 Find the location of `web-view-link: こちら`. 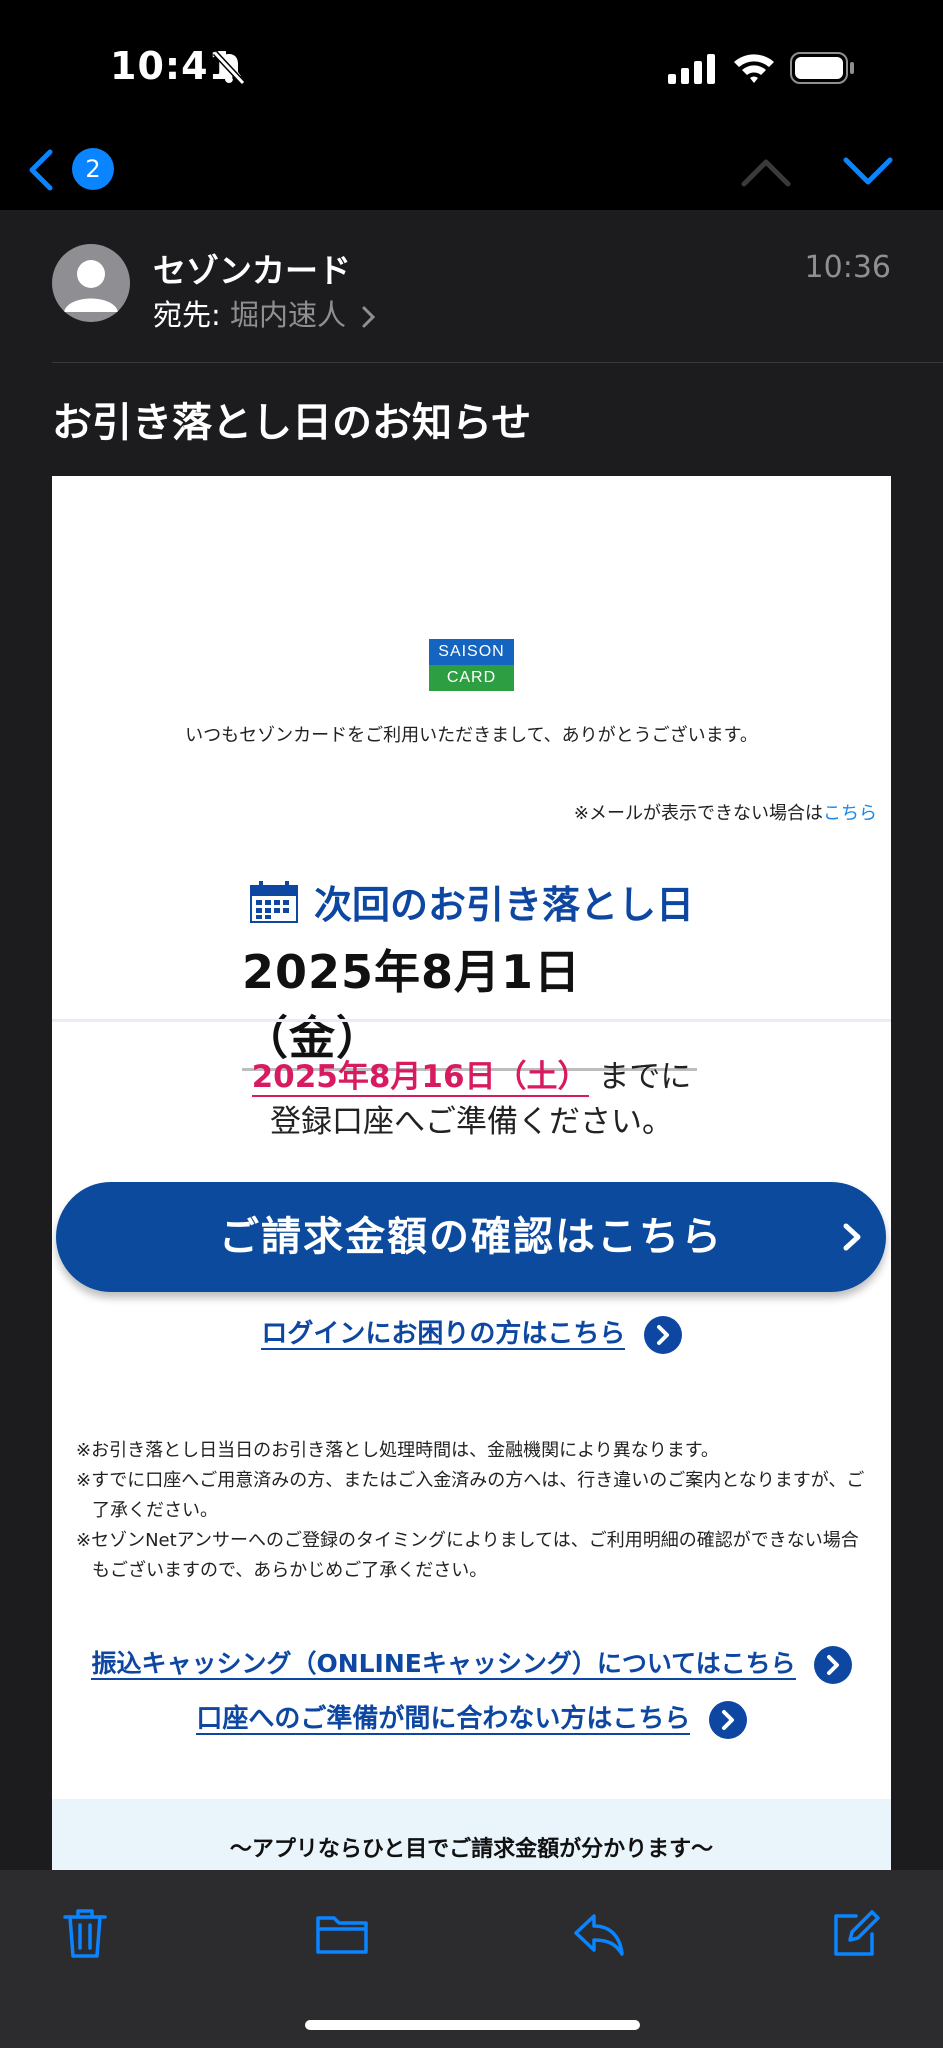

web-view-link: こちら is located at coordinates (850, 813).